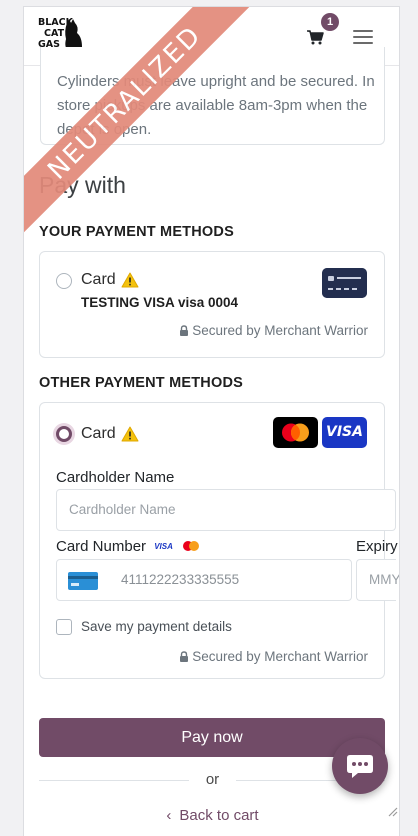 Image resolution: width=418 pixels, height=836 pixels. What do you see at coordinates (98, 433) in the screenshot?
I see `new-card-label: Card` at bounding box center [98, 433].